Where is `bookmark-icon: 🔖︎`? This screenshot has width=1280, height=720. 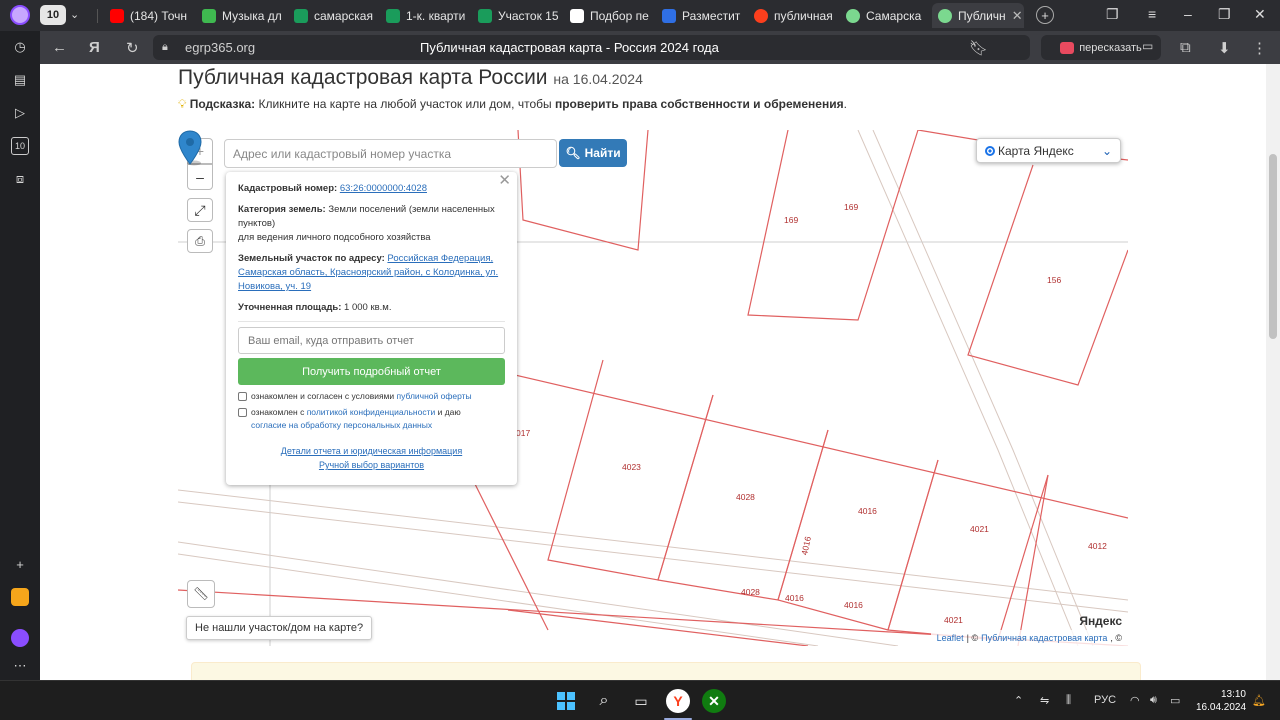 bookmark-icon: 🔖︎ is located at coordinates (978, 48).